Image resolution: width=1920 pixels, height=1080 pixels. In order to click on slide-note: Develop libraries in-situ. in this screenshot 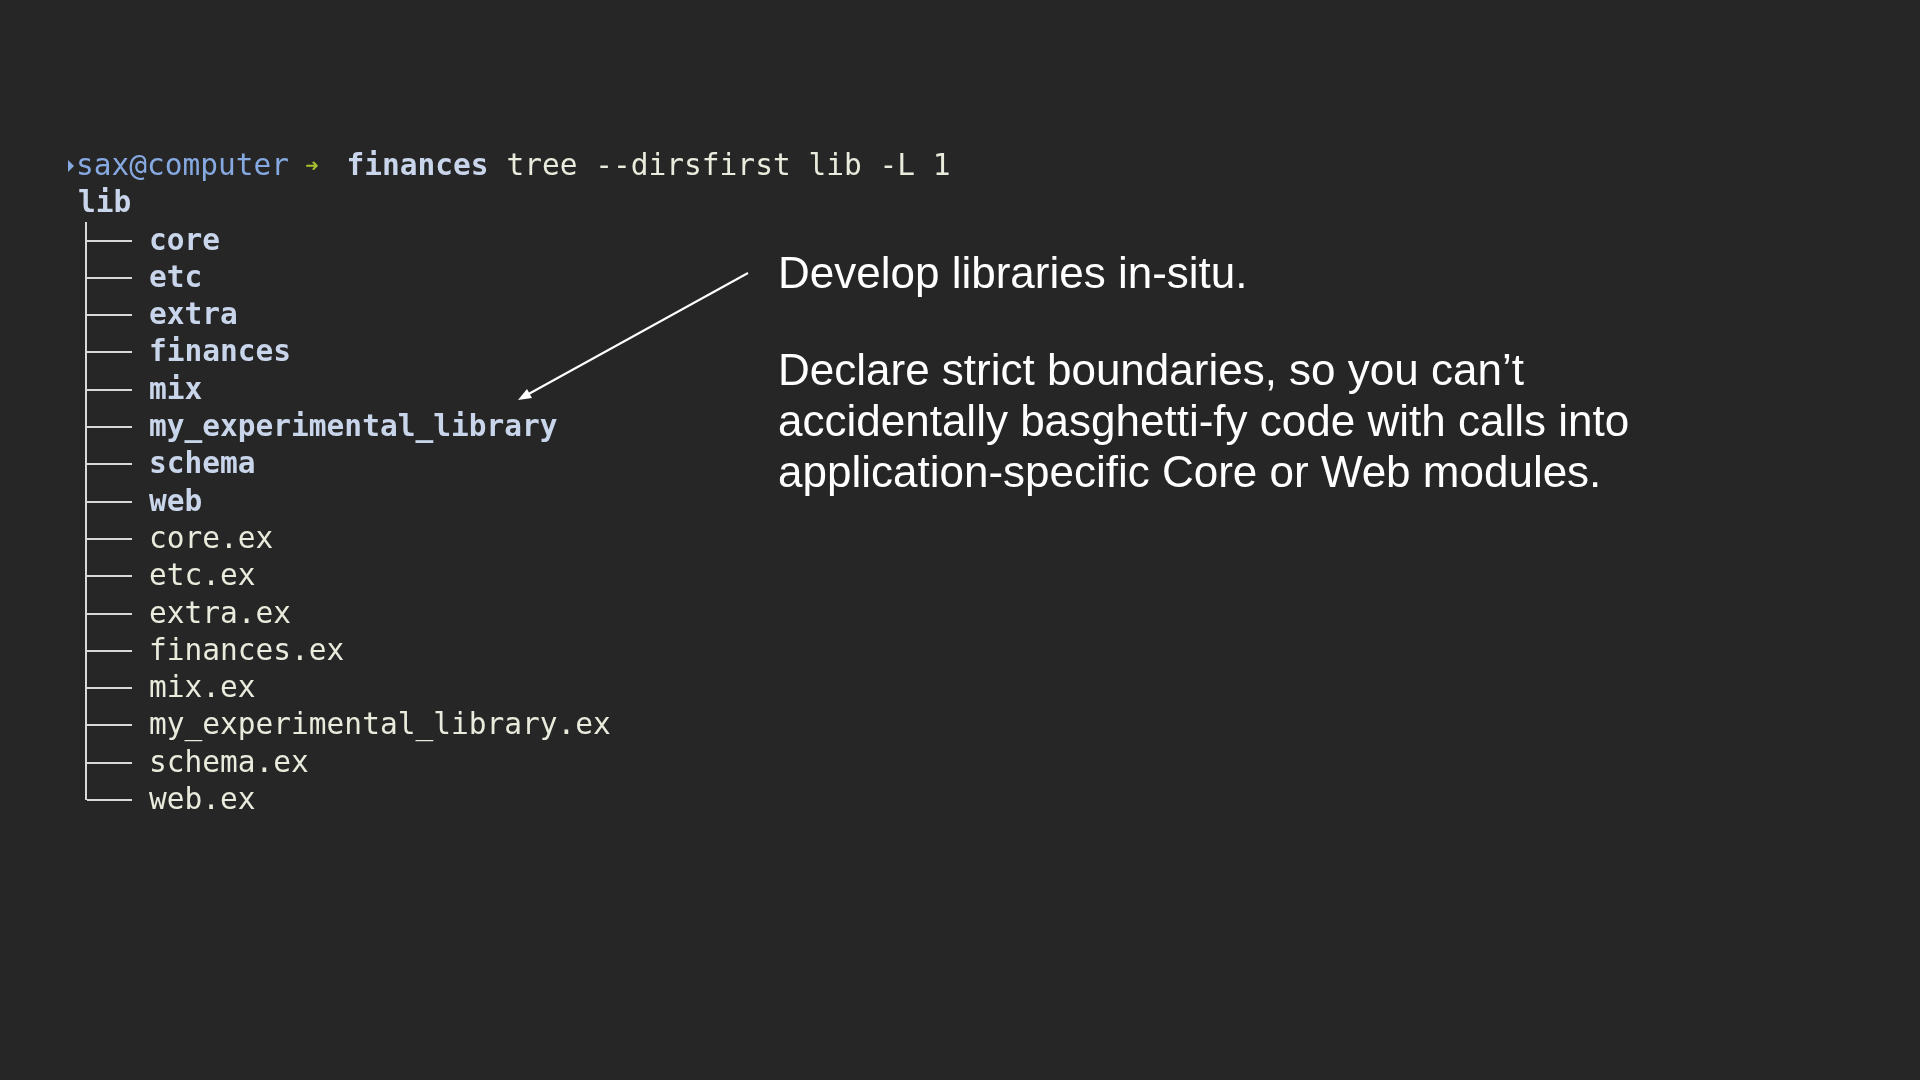, I will do `click(1013, 272)`.